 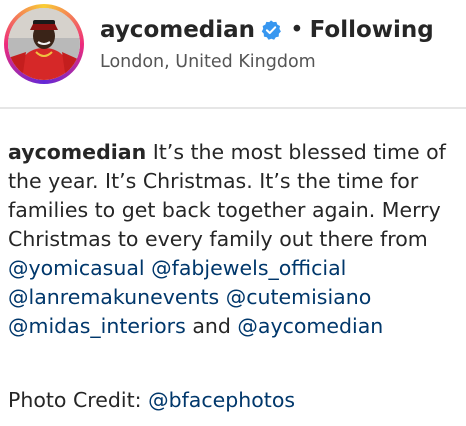 I want to click on caption-line-1: aycomedian It’s the most blessed time of, so click(x=234, y=152).